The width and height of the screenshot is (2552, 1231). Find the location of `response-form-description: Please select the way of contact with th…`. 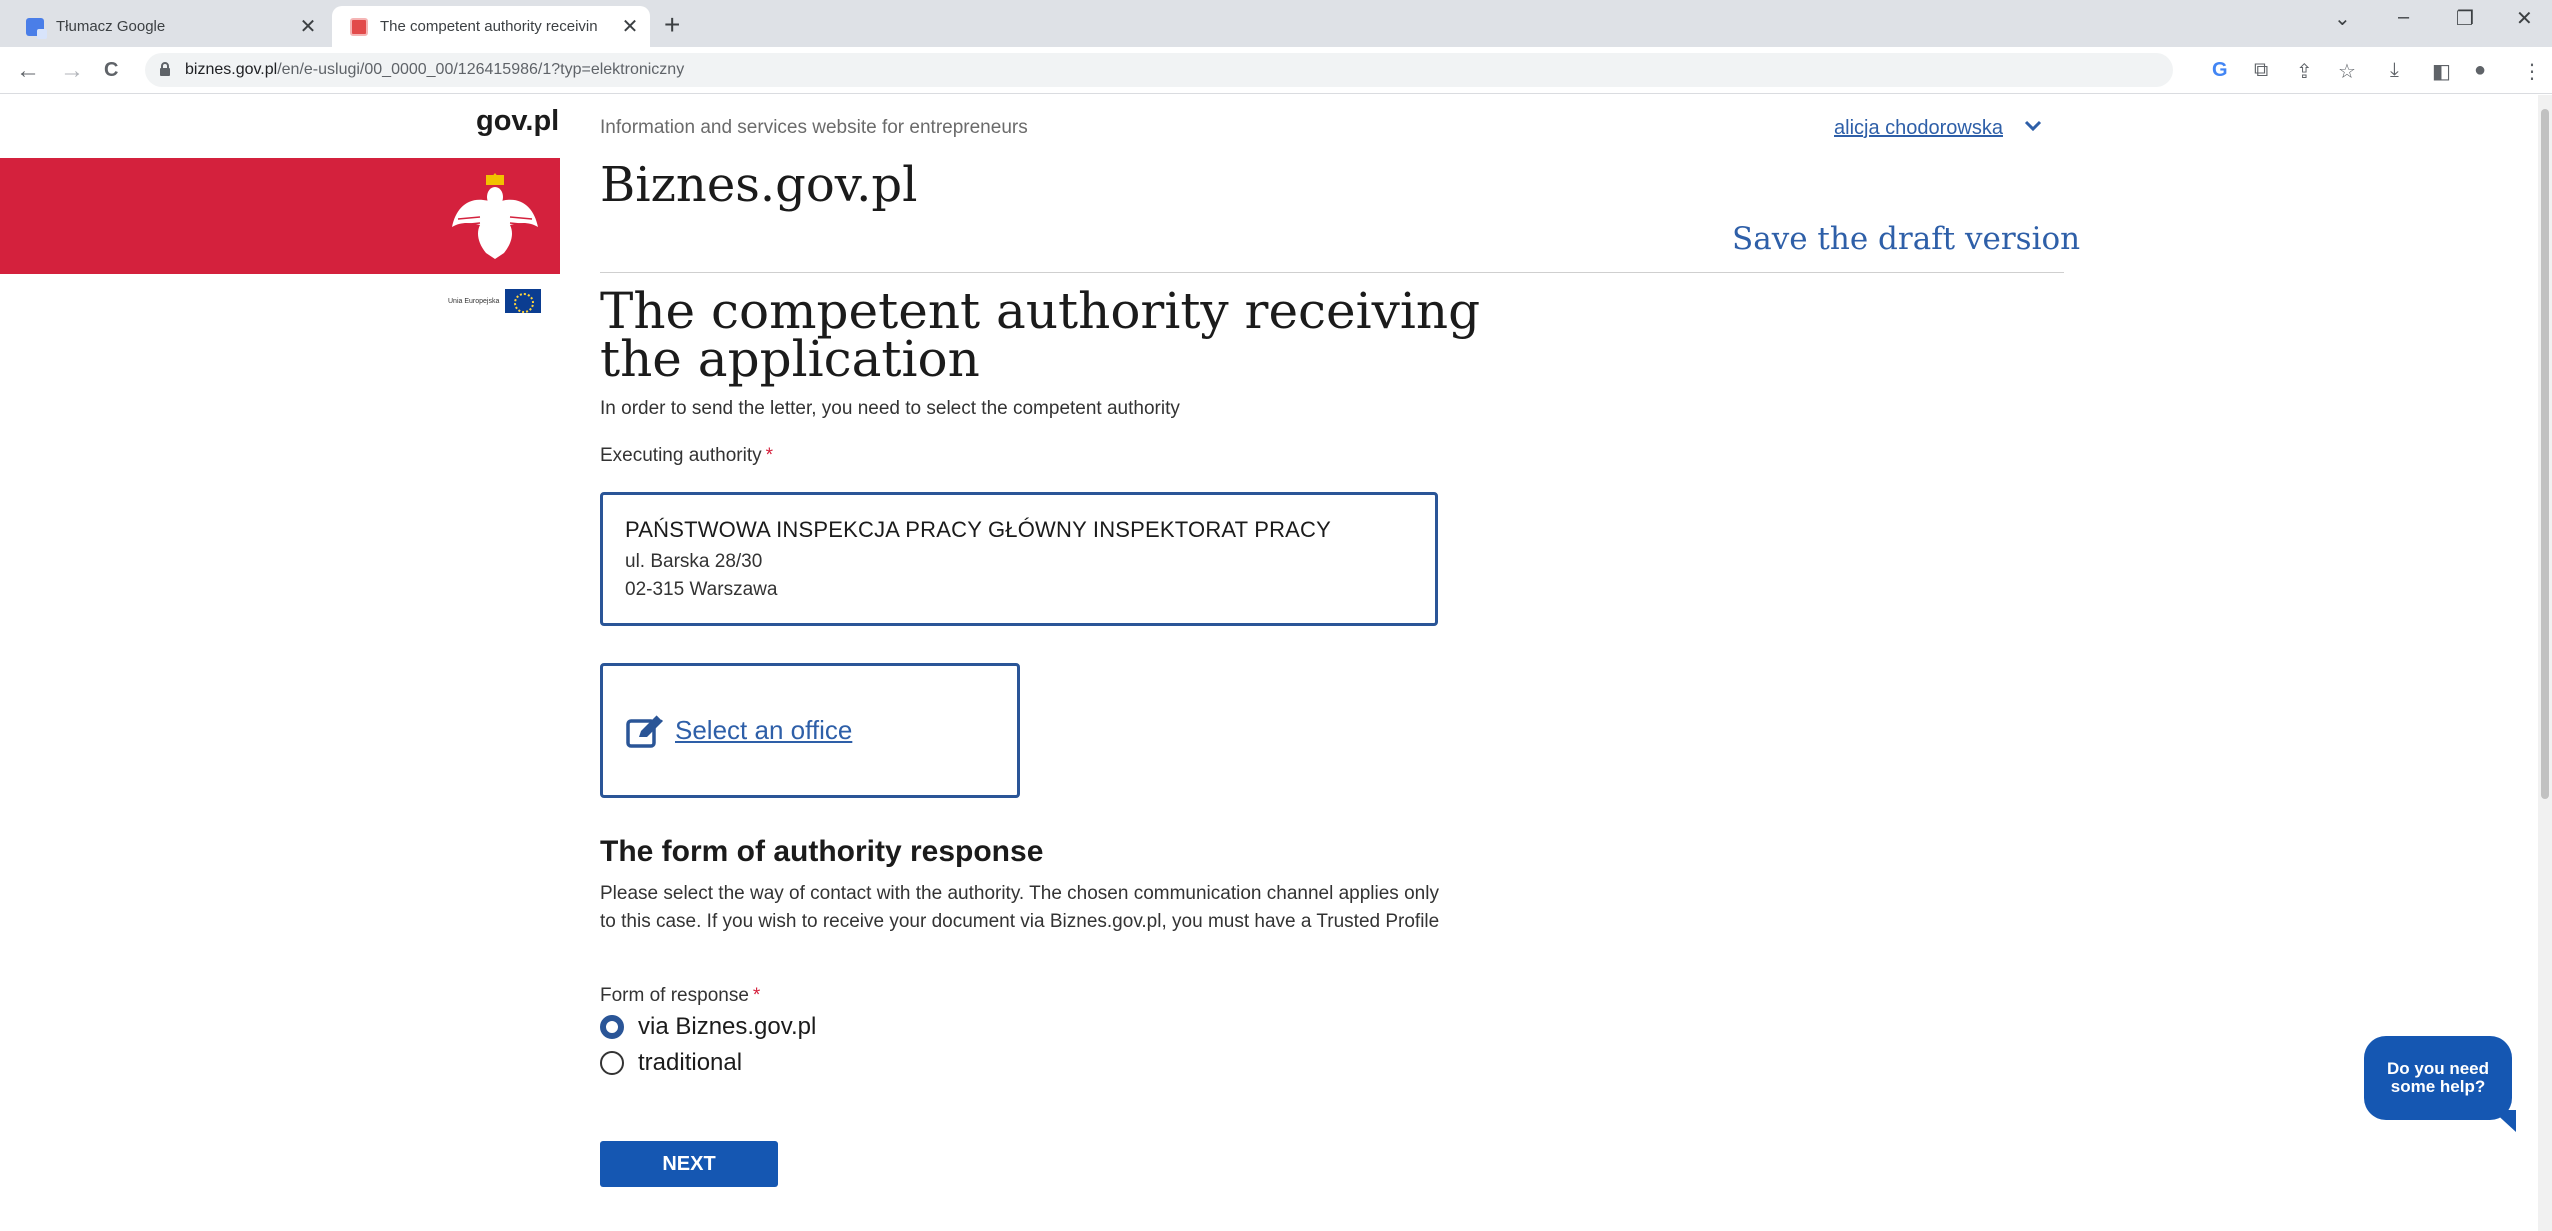

response-form-description: Please select the way of contact with th… is located at coordinates (1020, 907).